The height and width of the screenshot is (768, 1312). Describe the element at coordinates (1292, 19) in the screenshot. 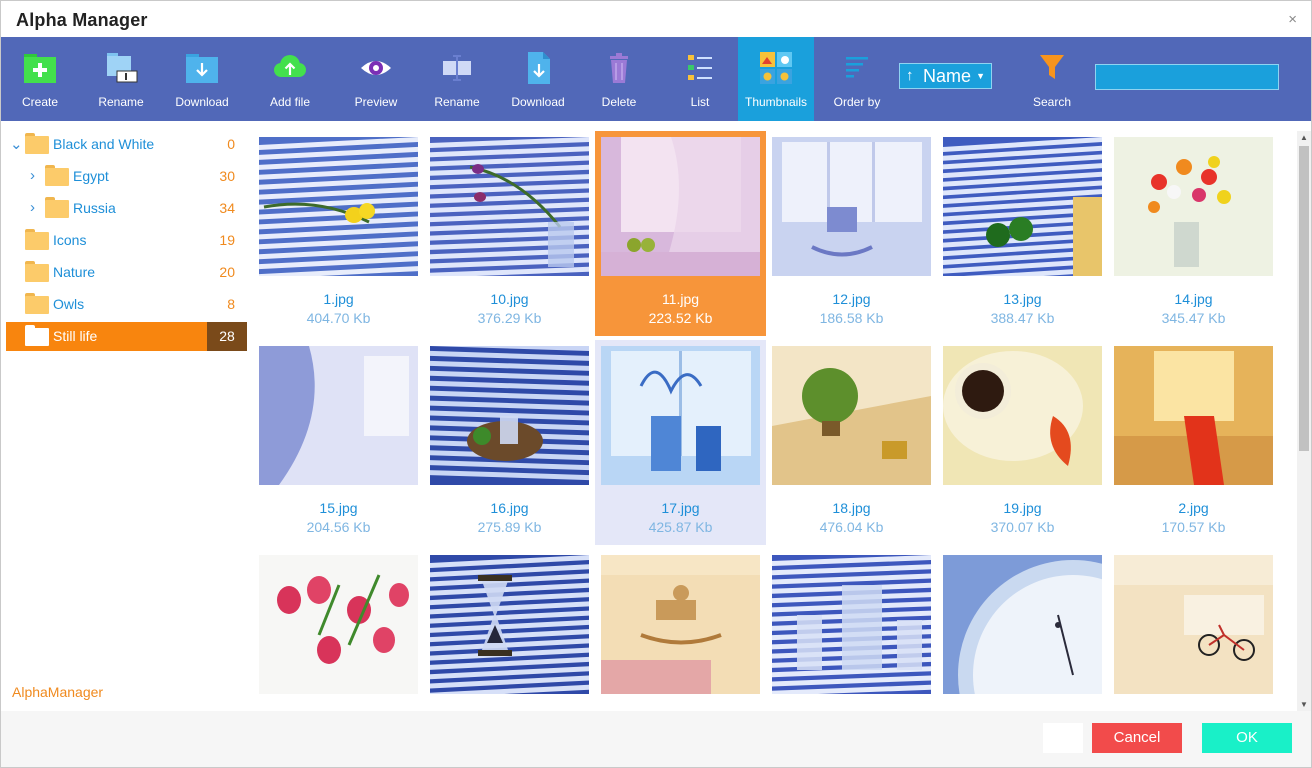

I see `close-icon: ×` at that location.